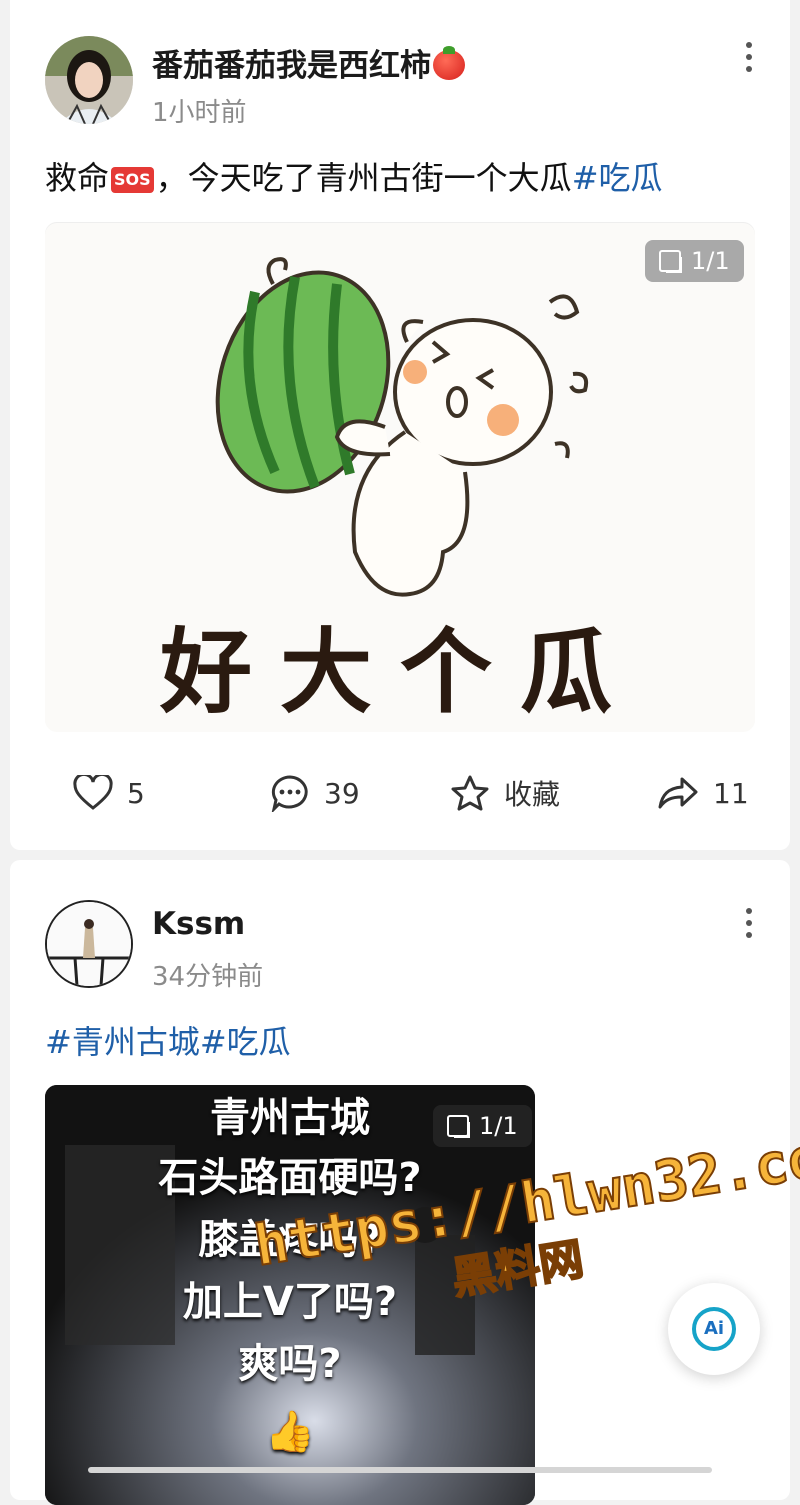 This screenshot has height=1505, width=800. What do you see at coordinates (290, 1432) in the screenshot?
I see `thumbs-up-emoji-icon: 👍` at bounding box center [290, 1432].